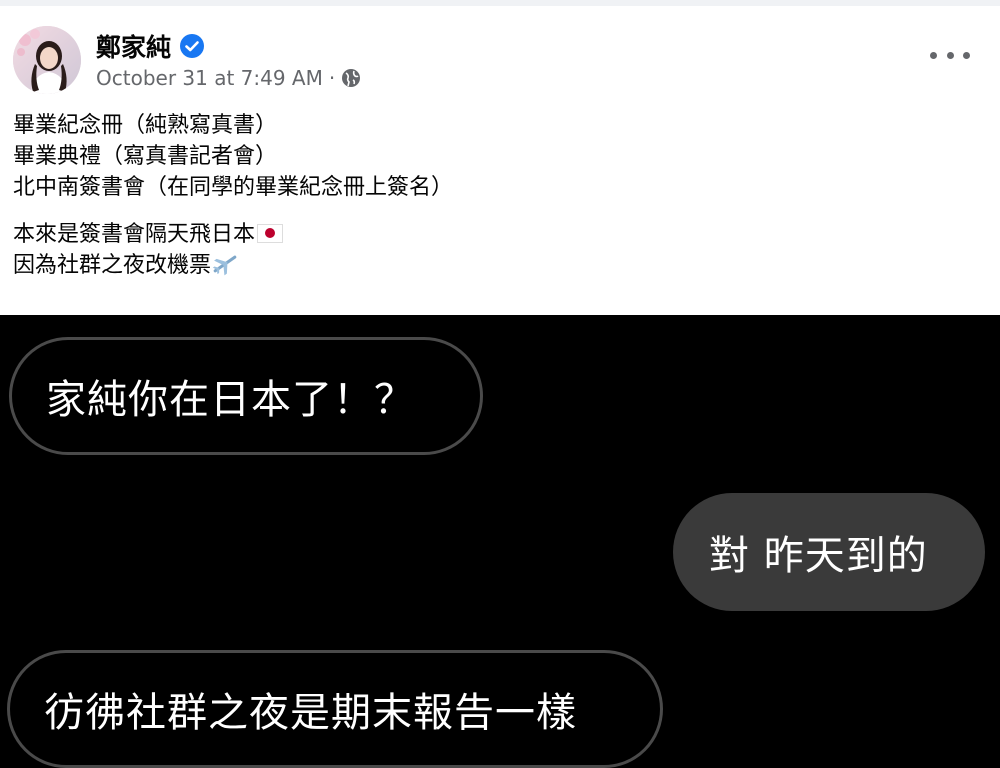 This screenshot has height=768, width=1000. What do you see at coordinates (310, 713) in the screenshot?
I see `message-text: 彷彿社群之夜是期末報告一樣` at bounding box center [310, 713].